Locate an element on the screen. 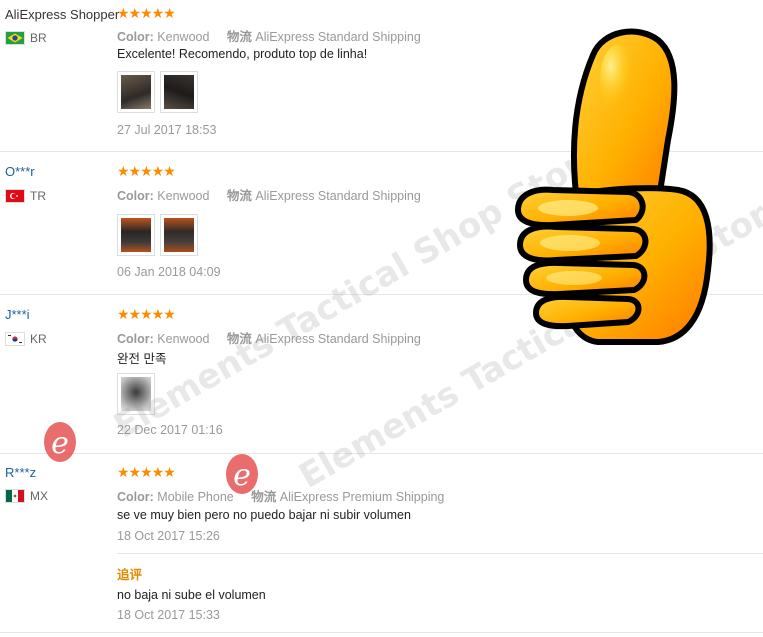 This screenshot has height=637, width=763. reviewer-country: BR is located at coordinates (26, 38).